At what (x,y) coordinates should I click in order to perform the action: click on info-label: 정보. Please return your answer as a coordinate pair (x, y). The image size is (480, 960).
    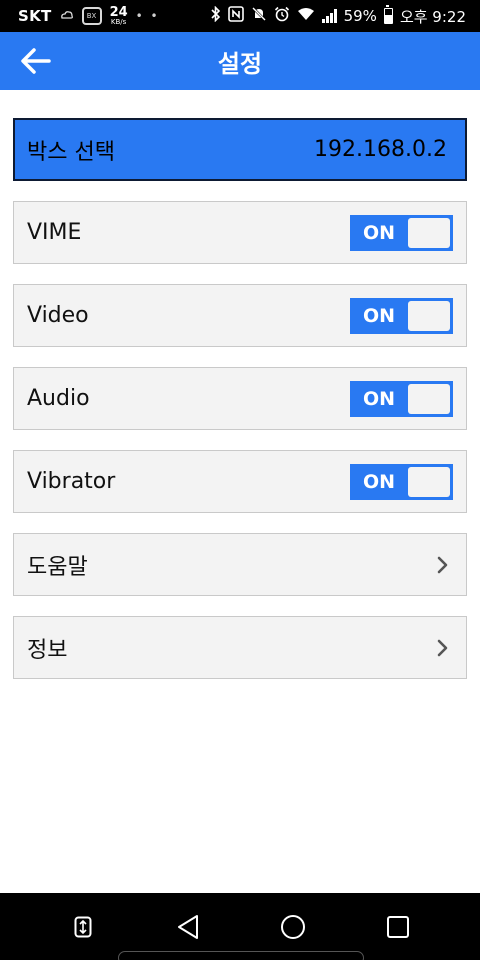
    Looking at the image, I should click on (47, 650).